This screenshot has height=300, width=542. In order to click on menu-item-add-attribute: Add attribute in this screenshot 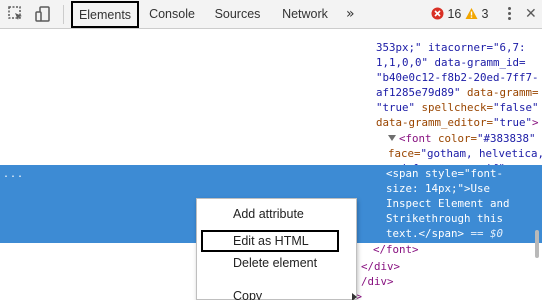, I will do `click(276, 214)`.